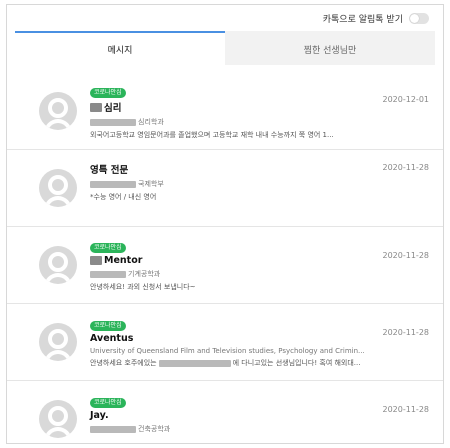 Image resolution: width=450 pixels, height=448 pixels. I want to click on message-content: 코로나안심 Jay. 건축공학과, so click(235, 411).